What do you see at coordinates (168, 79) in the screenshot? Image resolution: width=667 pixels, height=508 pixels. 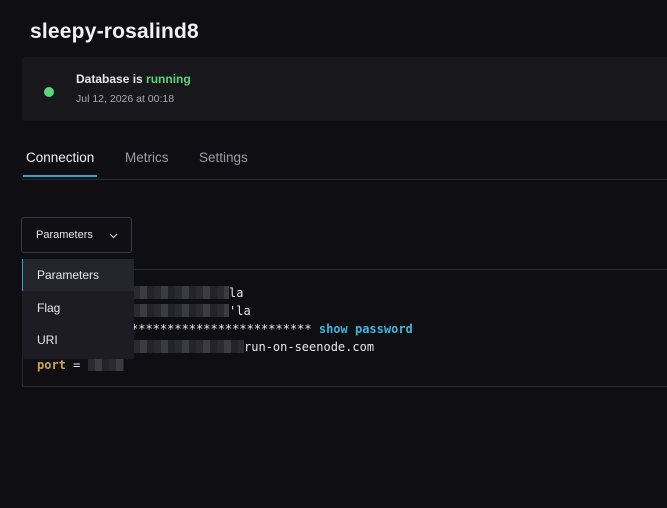 I see `status-state: running` at bounding box center [168, 79].